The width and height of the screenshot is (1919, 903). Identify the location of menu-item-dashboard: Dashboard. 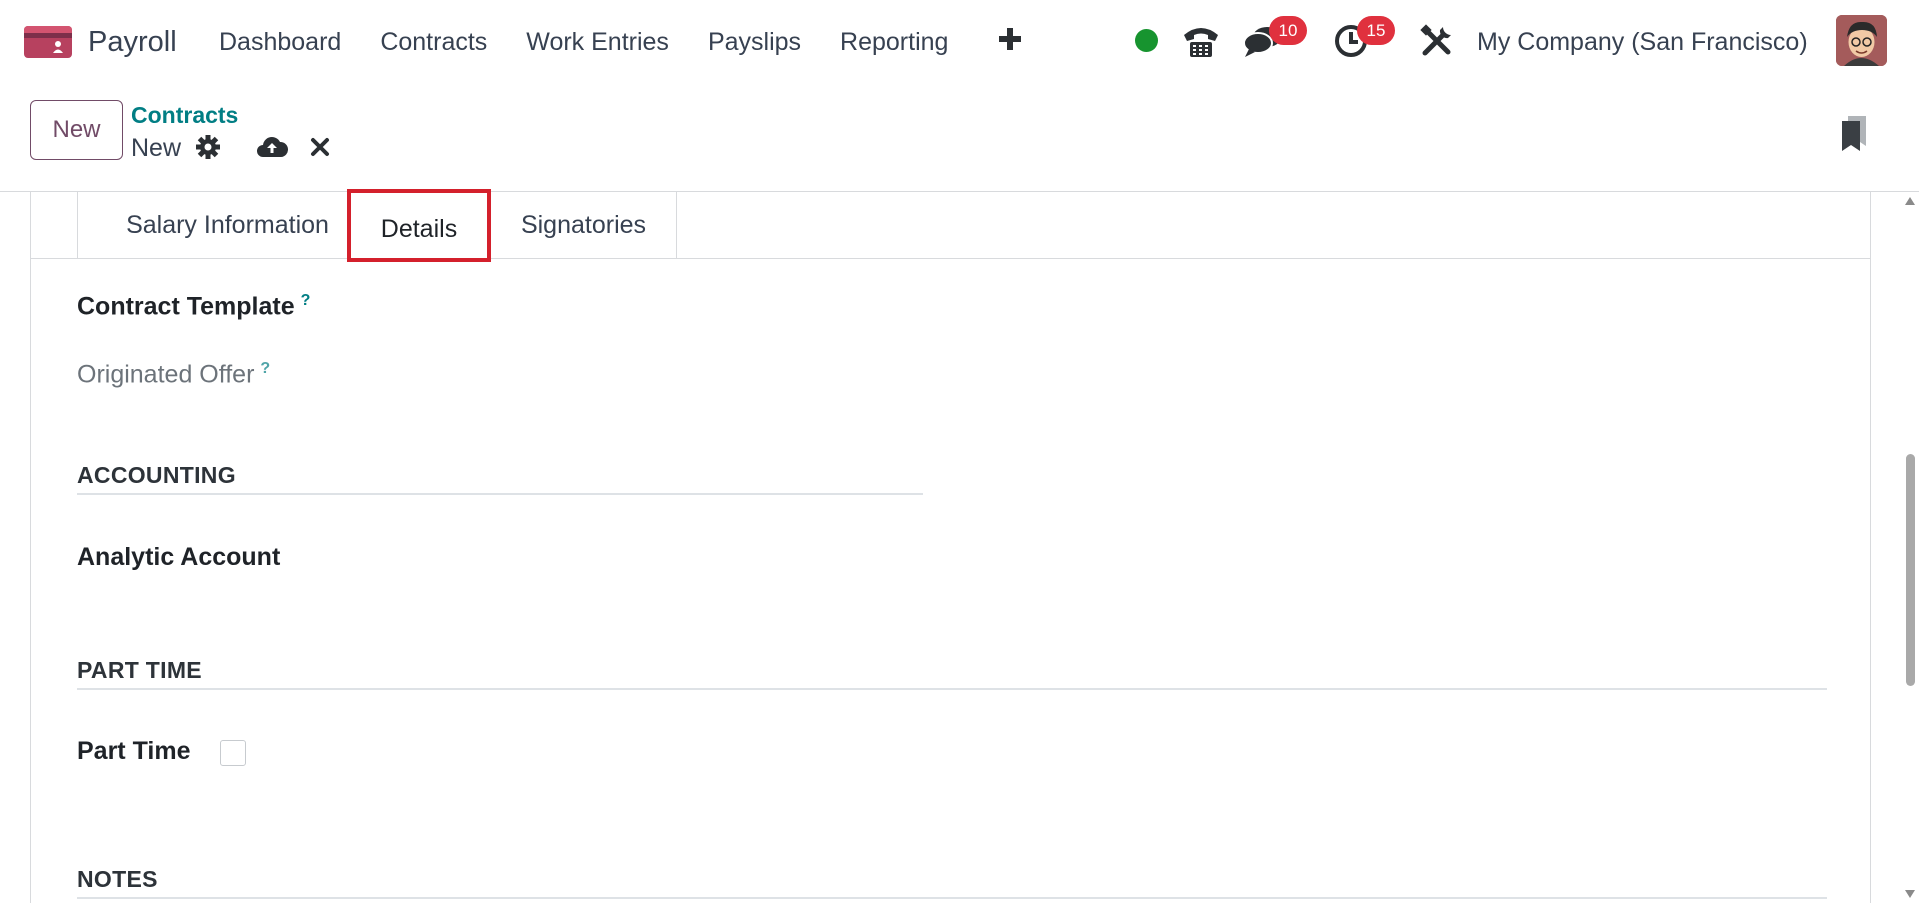
(280, 42).